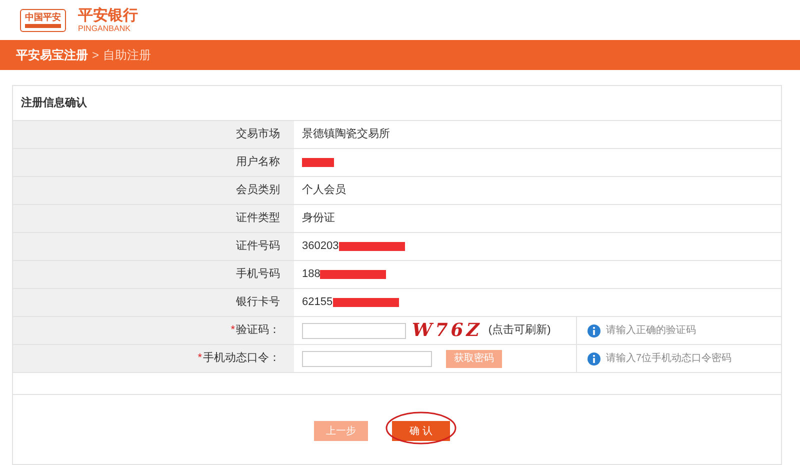 The image size is (800, 465). What do you see at coordinates (127, 55) in the screenshot?
I see `breadcrumb-page: 自助注册` at bounding box center [127, 55].